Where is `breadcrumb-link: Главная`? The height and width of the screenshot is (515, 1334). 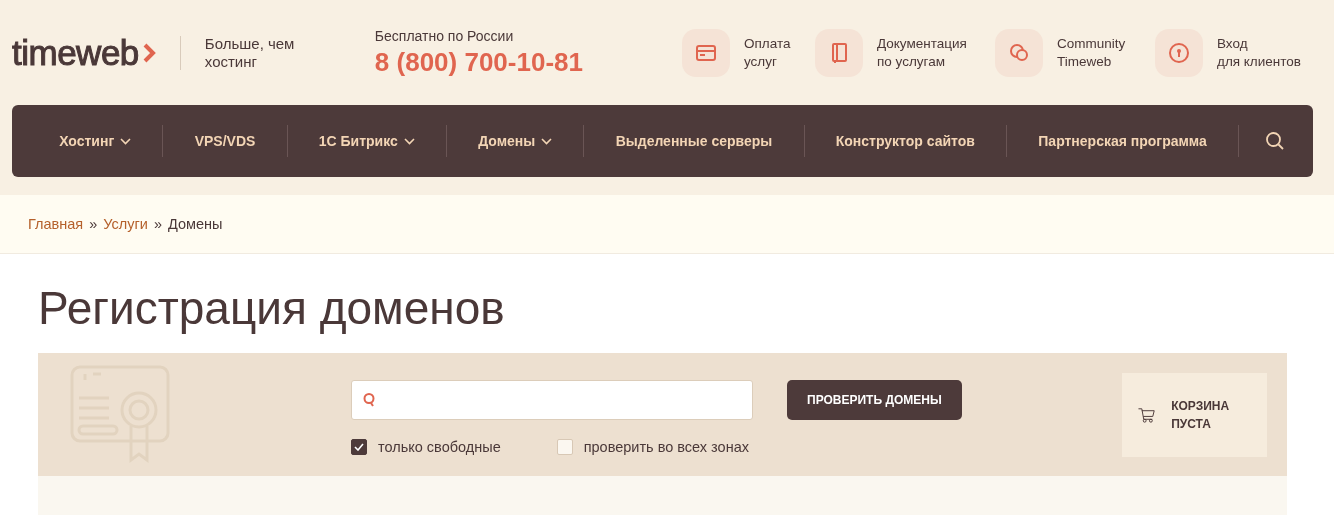 breadcrumb-link: Главная is located at coordinates (56, 224).